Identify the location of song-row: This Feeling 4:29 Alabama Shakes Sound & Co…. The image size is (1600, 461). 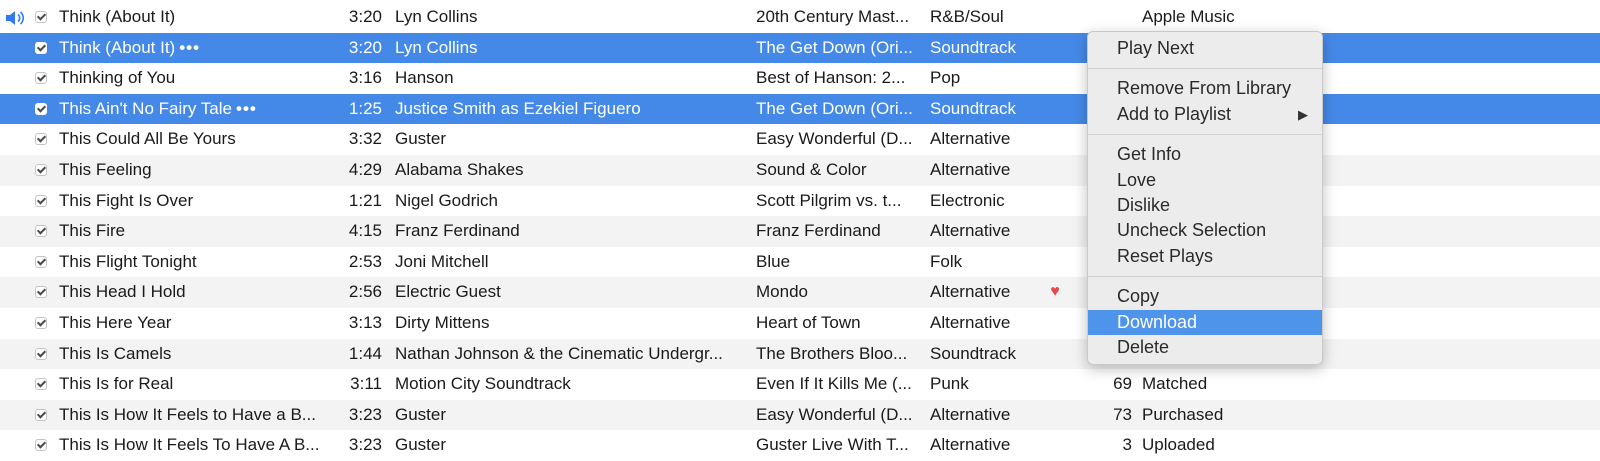
(800, 170).